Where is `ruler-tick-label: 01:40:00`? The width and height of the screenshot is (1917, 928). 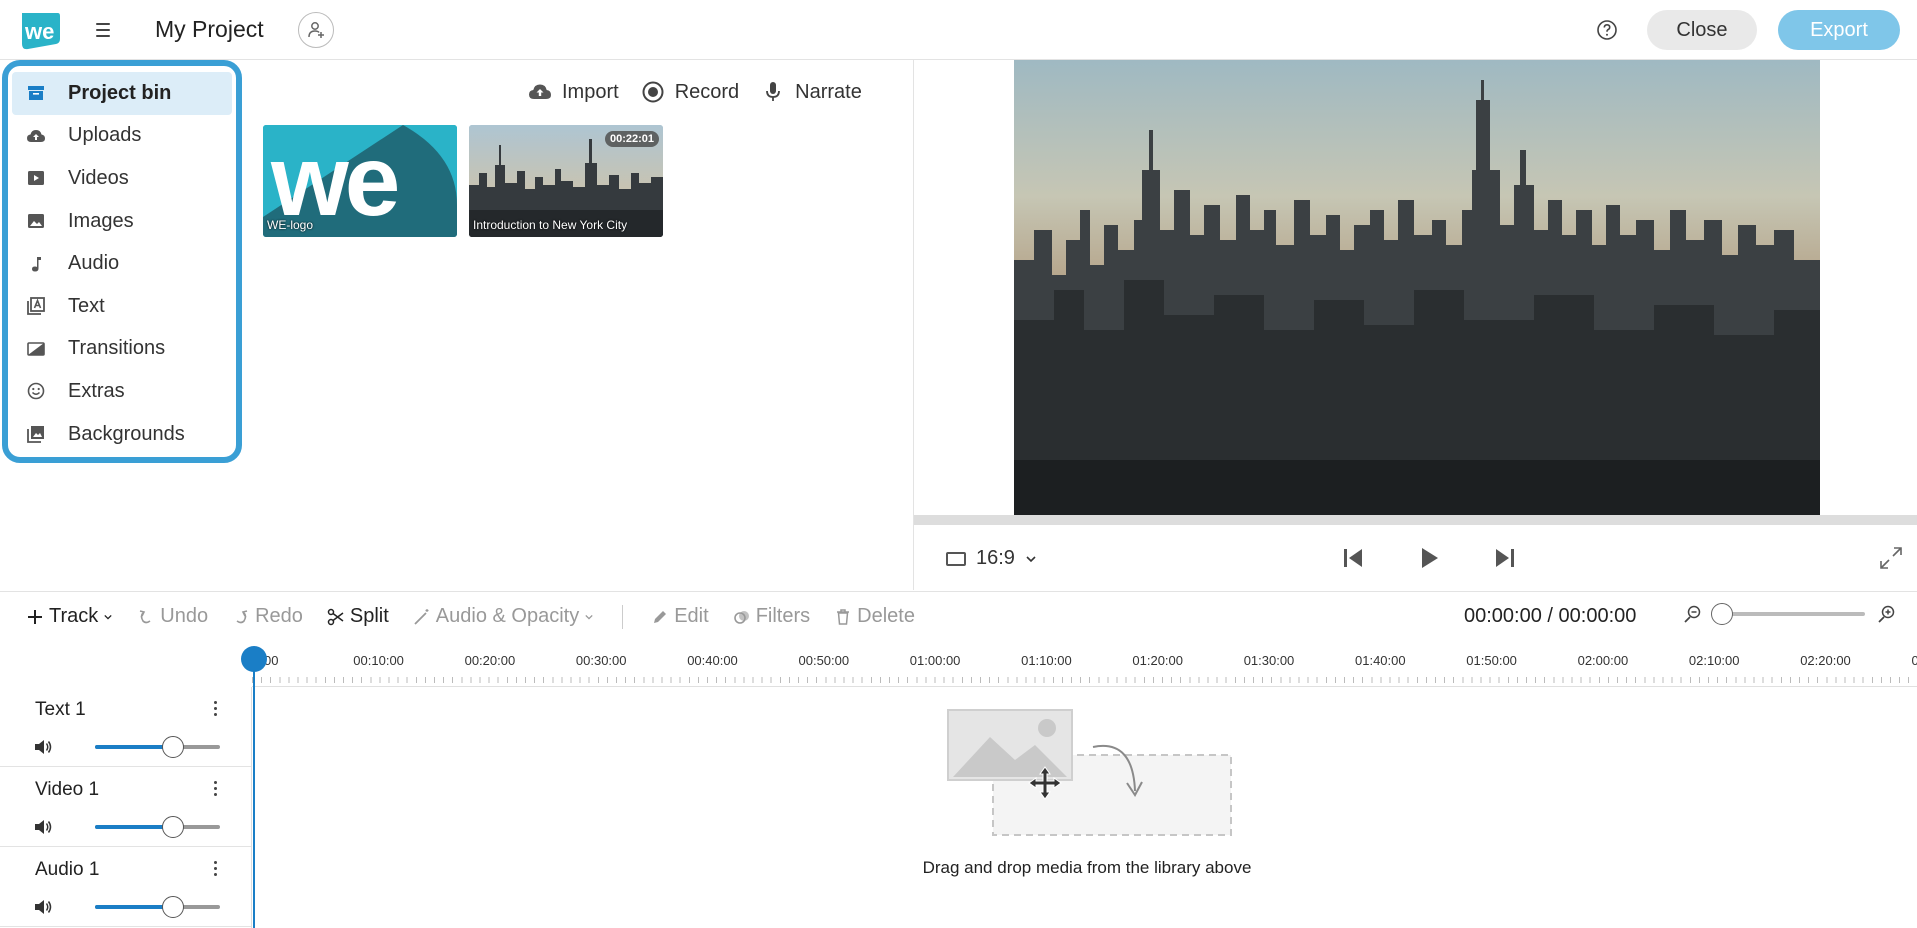
ruler-tick-label: 01:40:00 is located at coordinates (1380, 660).